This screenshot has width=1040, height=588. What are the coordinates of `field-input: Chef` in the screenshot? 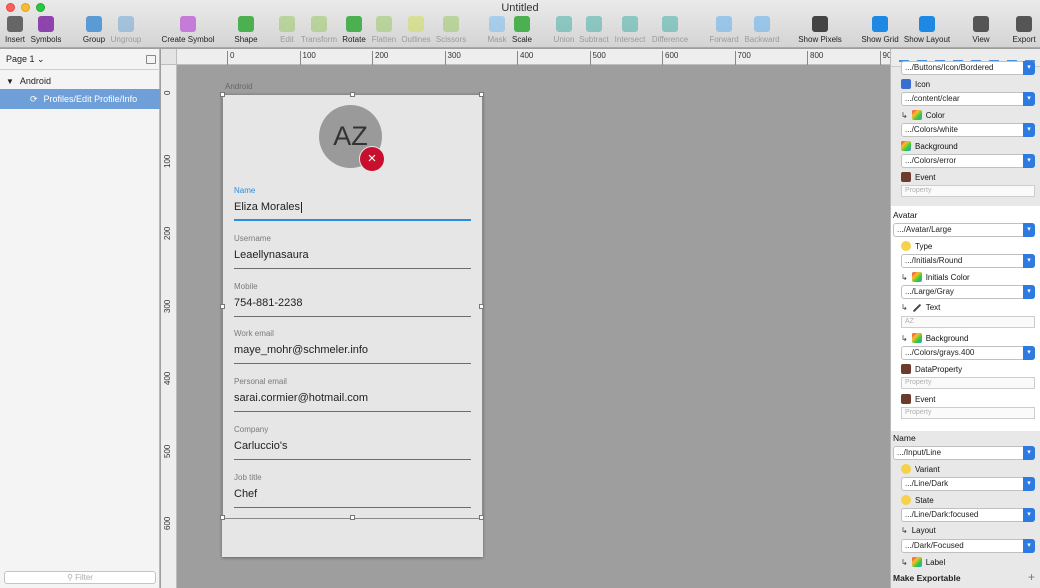 It's located at (352, 498).